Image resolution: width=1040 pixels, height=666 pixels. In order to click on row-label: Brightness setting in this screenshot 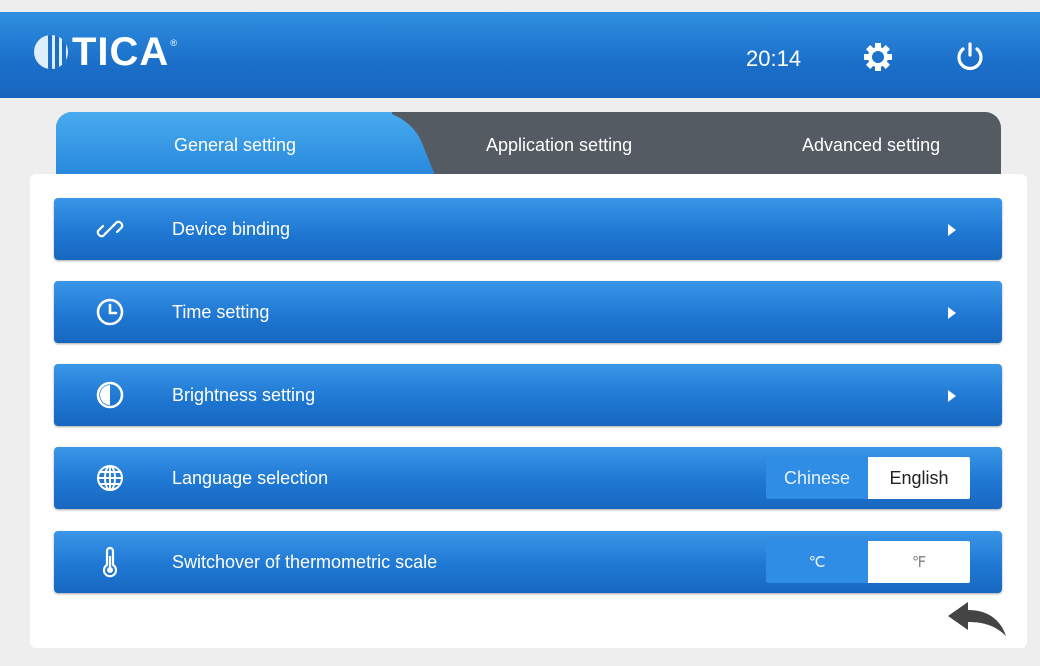, I will do `click(244, 395)`.